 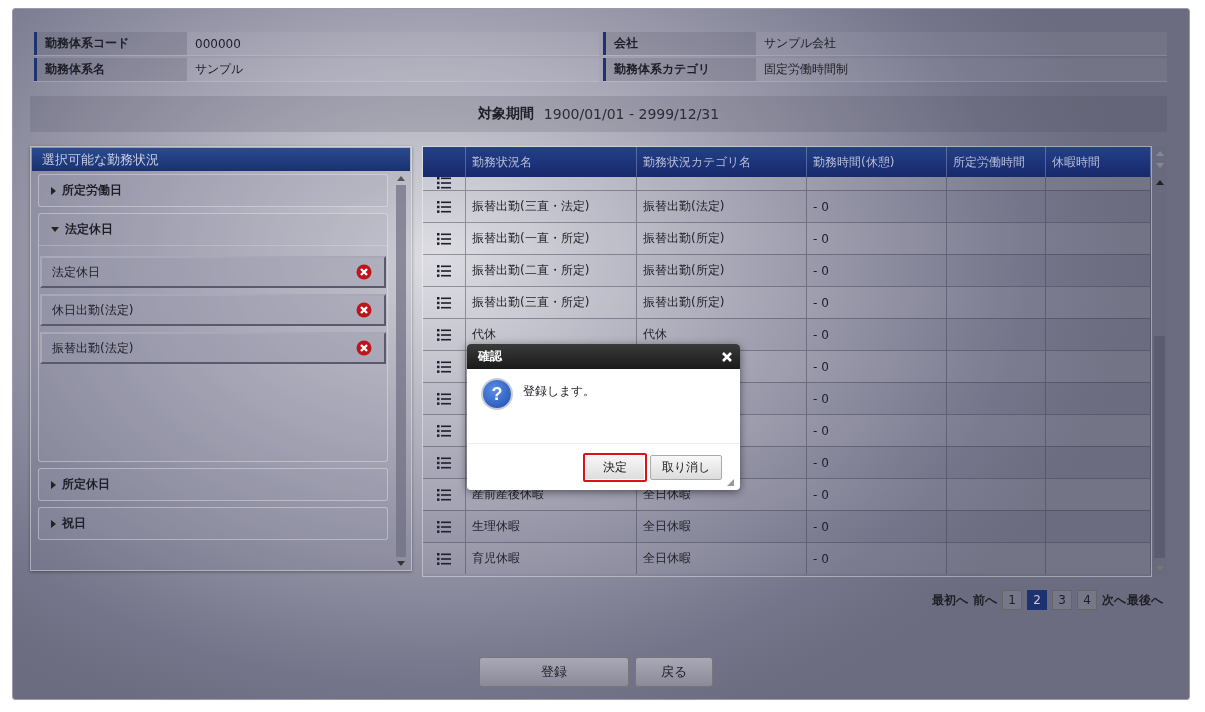 I want to click on page-button: 1, so click(x=1012, y=600).